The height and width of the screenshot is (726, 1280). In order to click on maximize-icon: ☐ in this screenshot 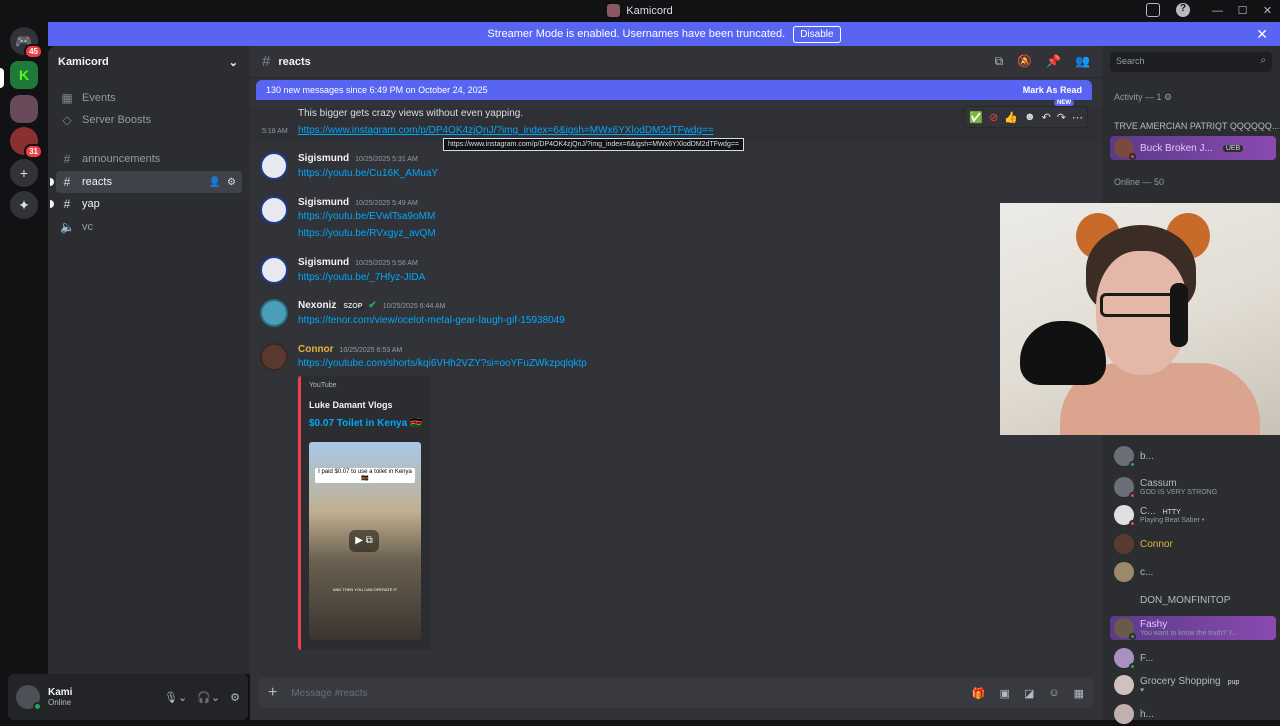, I will do `click(1242, 10)`.